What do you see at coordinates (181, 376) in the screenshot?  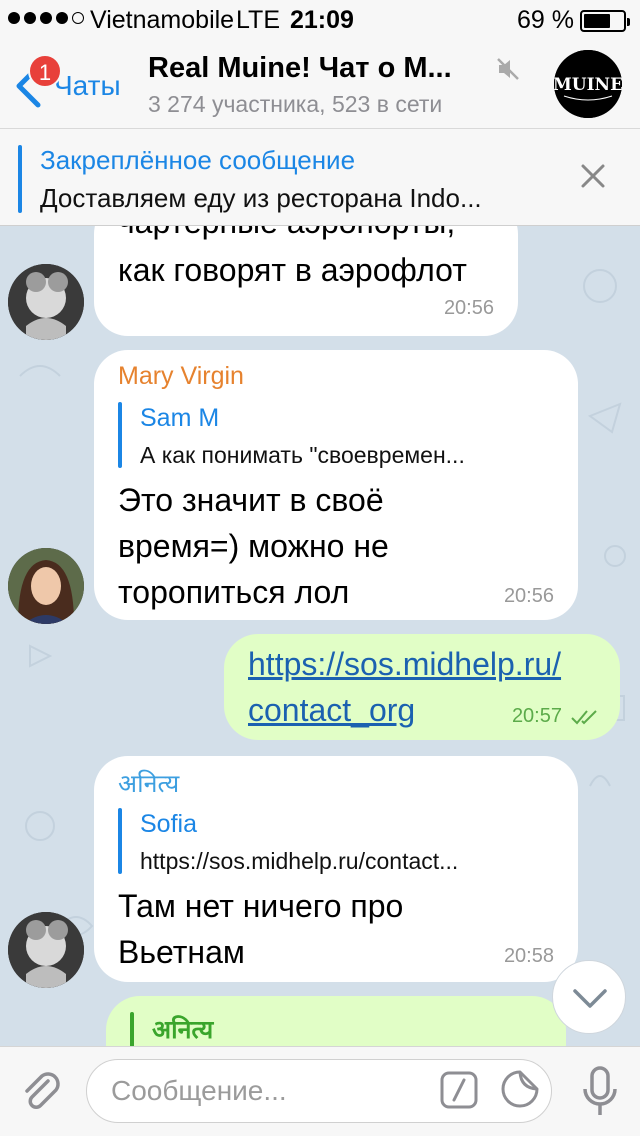 I see `sender-name: Mary Virgin` at bounding box center [181, 376].